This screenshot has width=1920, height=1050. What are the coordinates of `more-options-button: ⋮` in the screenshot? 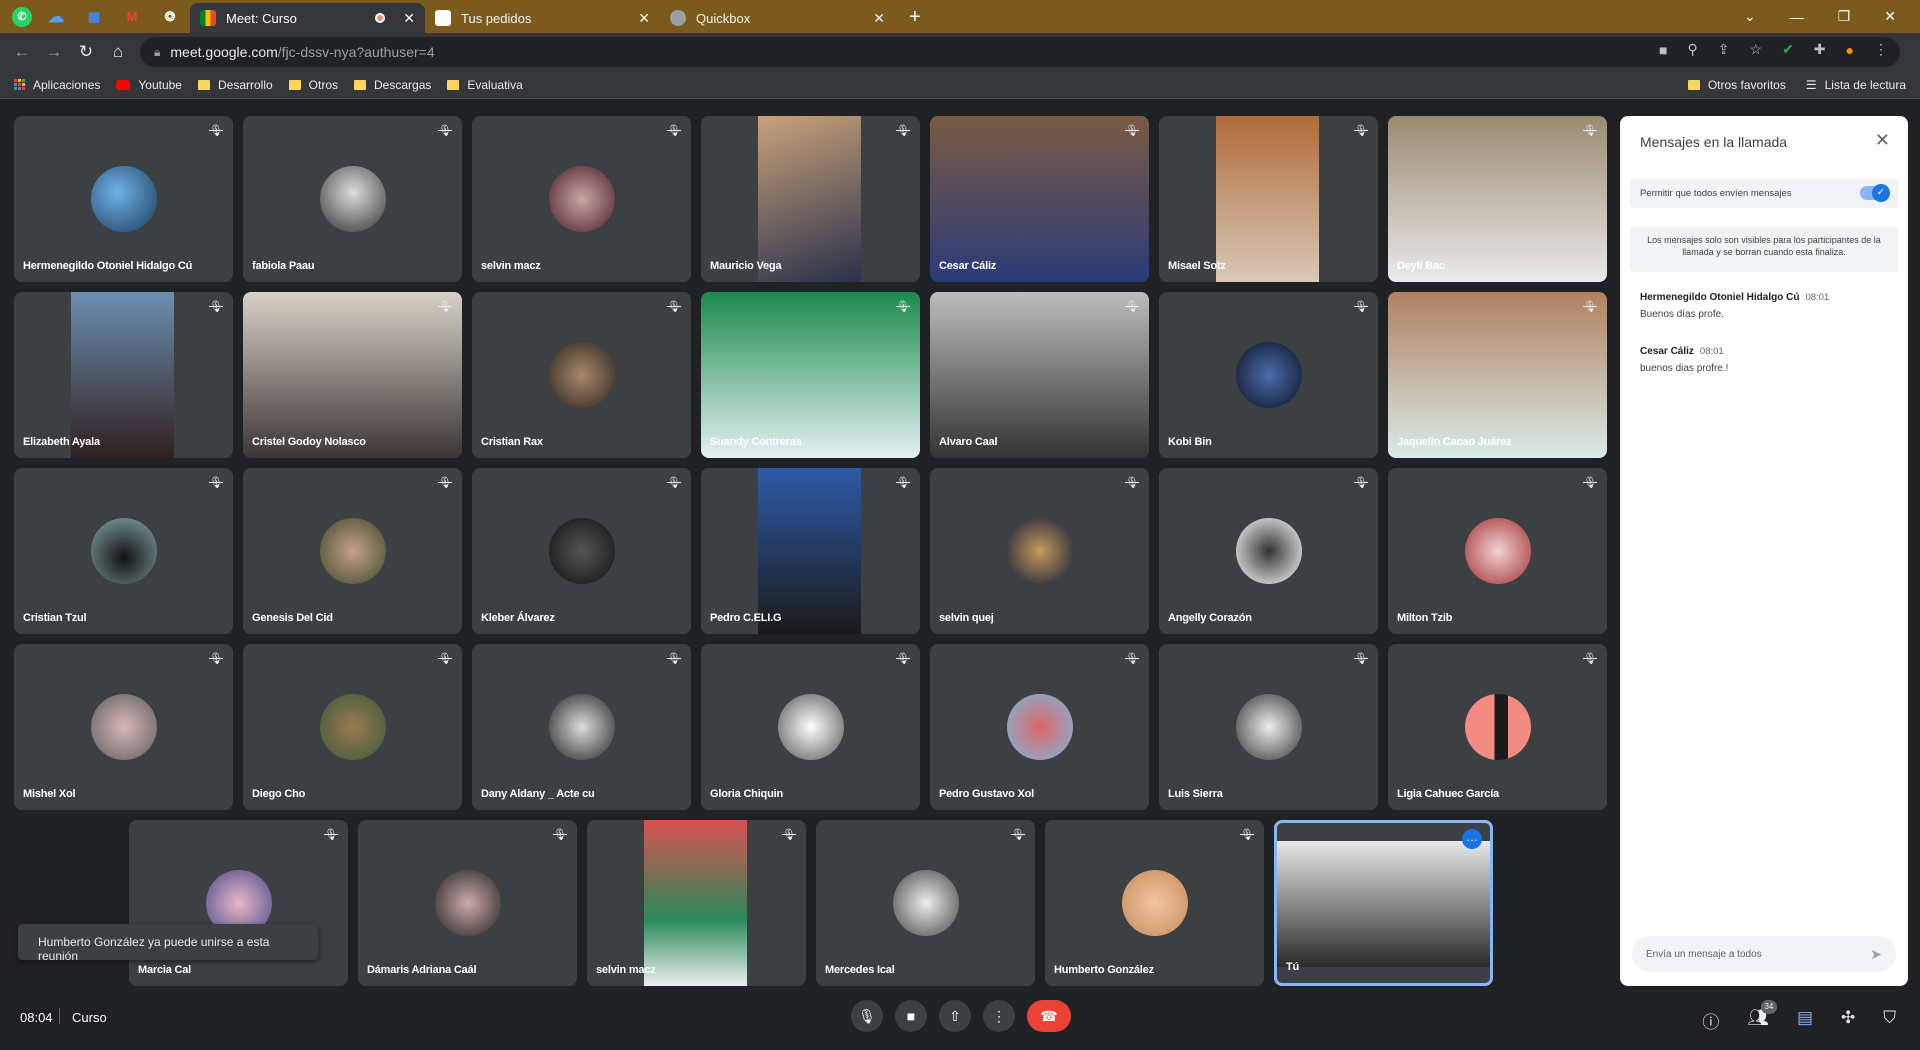 It's located at (999, 1016).